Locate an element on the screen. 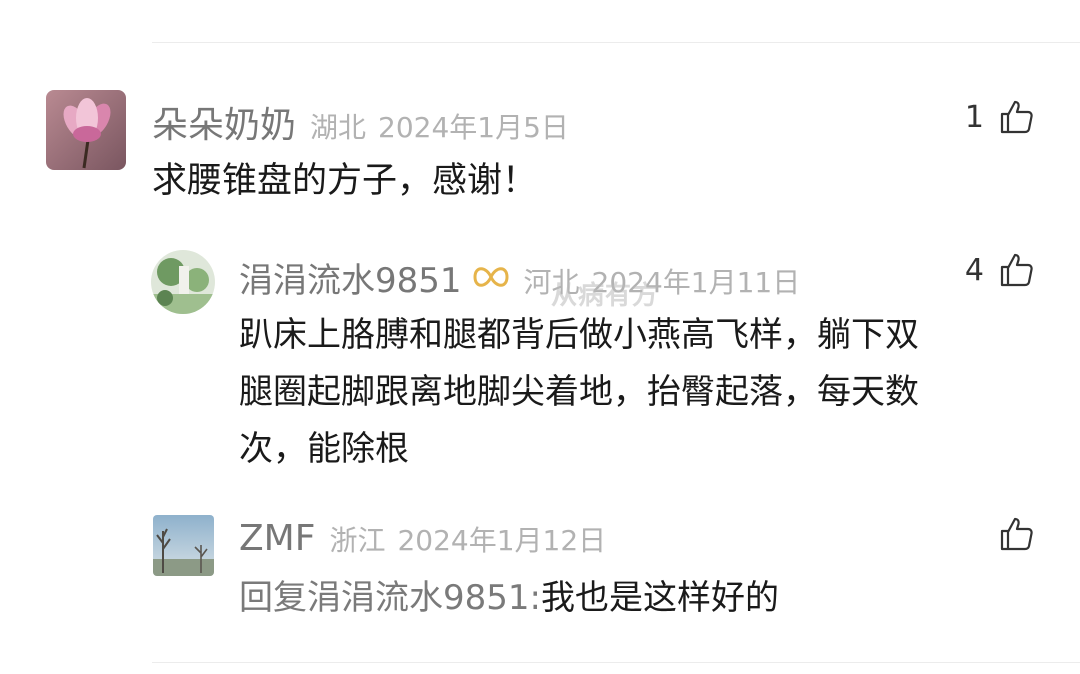  comment-region: 浙江 is located at coordinates (357, 540).